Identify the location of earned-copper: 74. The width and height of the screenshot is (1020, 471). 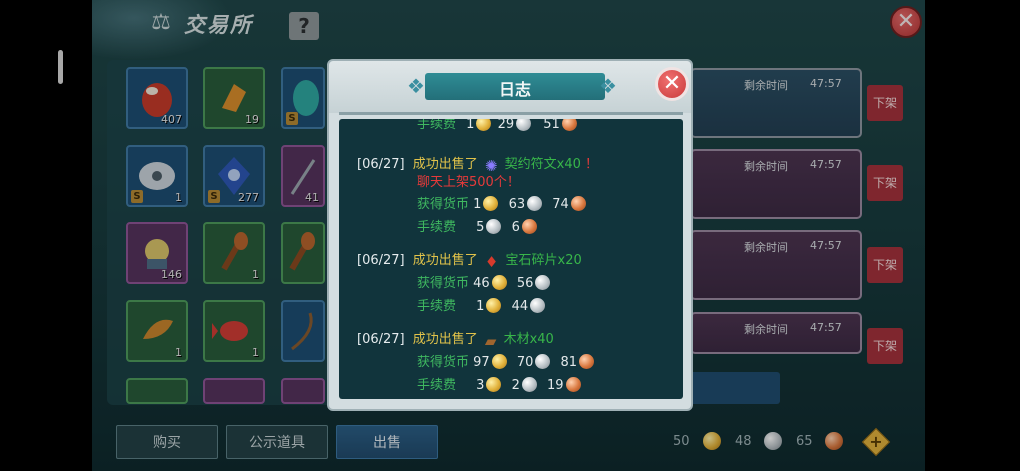
(560, 204).